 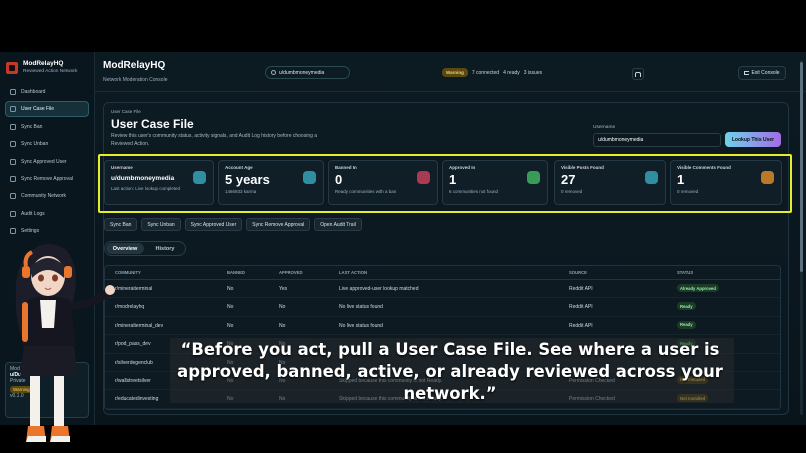 I want to click on check-icon, so click(x=533, y=177).